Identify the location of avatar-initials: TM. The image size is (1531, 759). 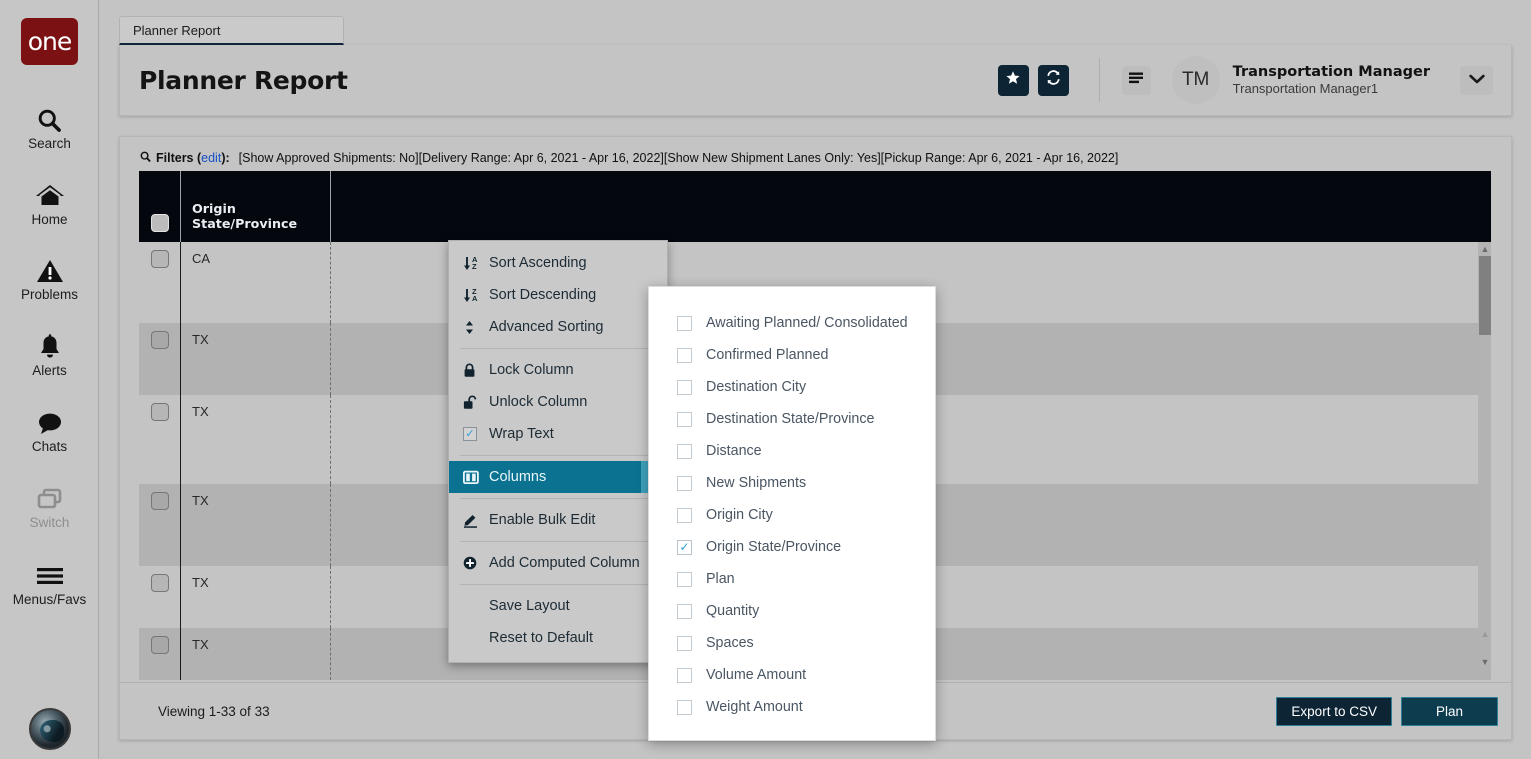
(1195, 79).